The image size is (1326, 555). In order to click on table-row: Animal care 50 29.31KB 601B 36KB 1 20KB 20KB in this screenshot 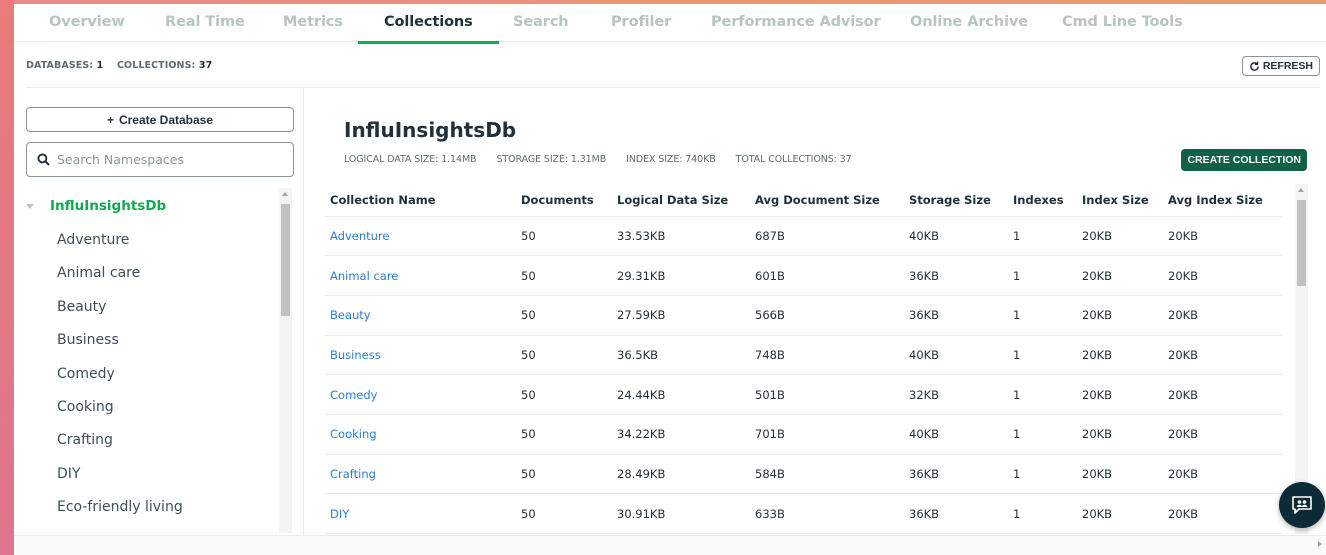, I will do `click(803, 275)`.